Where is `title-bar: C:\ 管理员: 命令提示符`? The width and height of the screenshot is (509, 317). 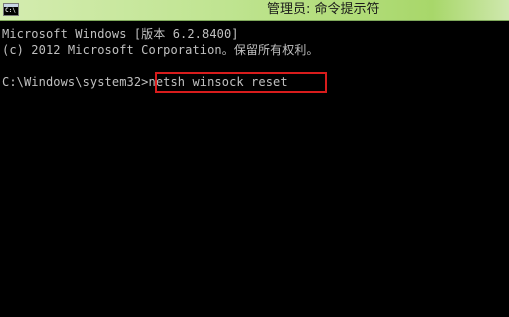
title-bar: C:\ 管理员: 命令提示符 is located at coordinates (254, 10).